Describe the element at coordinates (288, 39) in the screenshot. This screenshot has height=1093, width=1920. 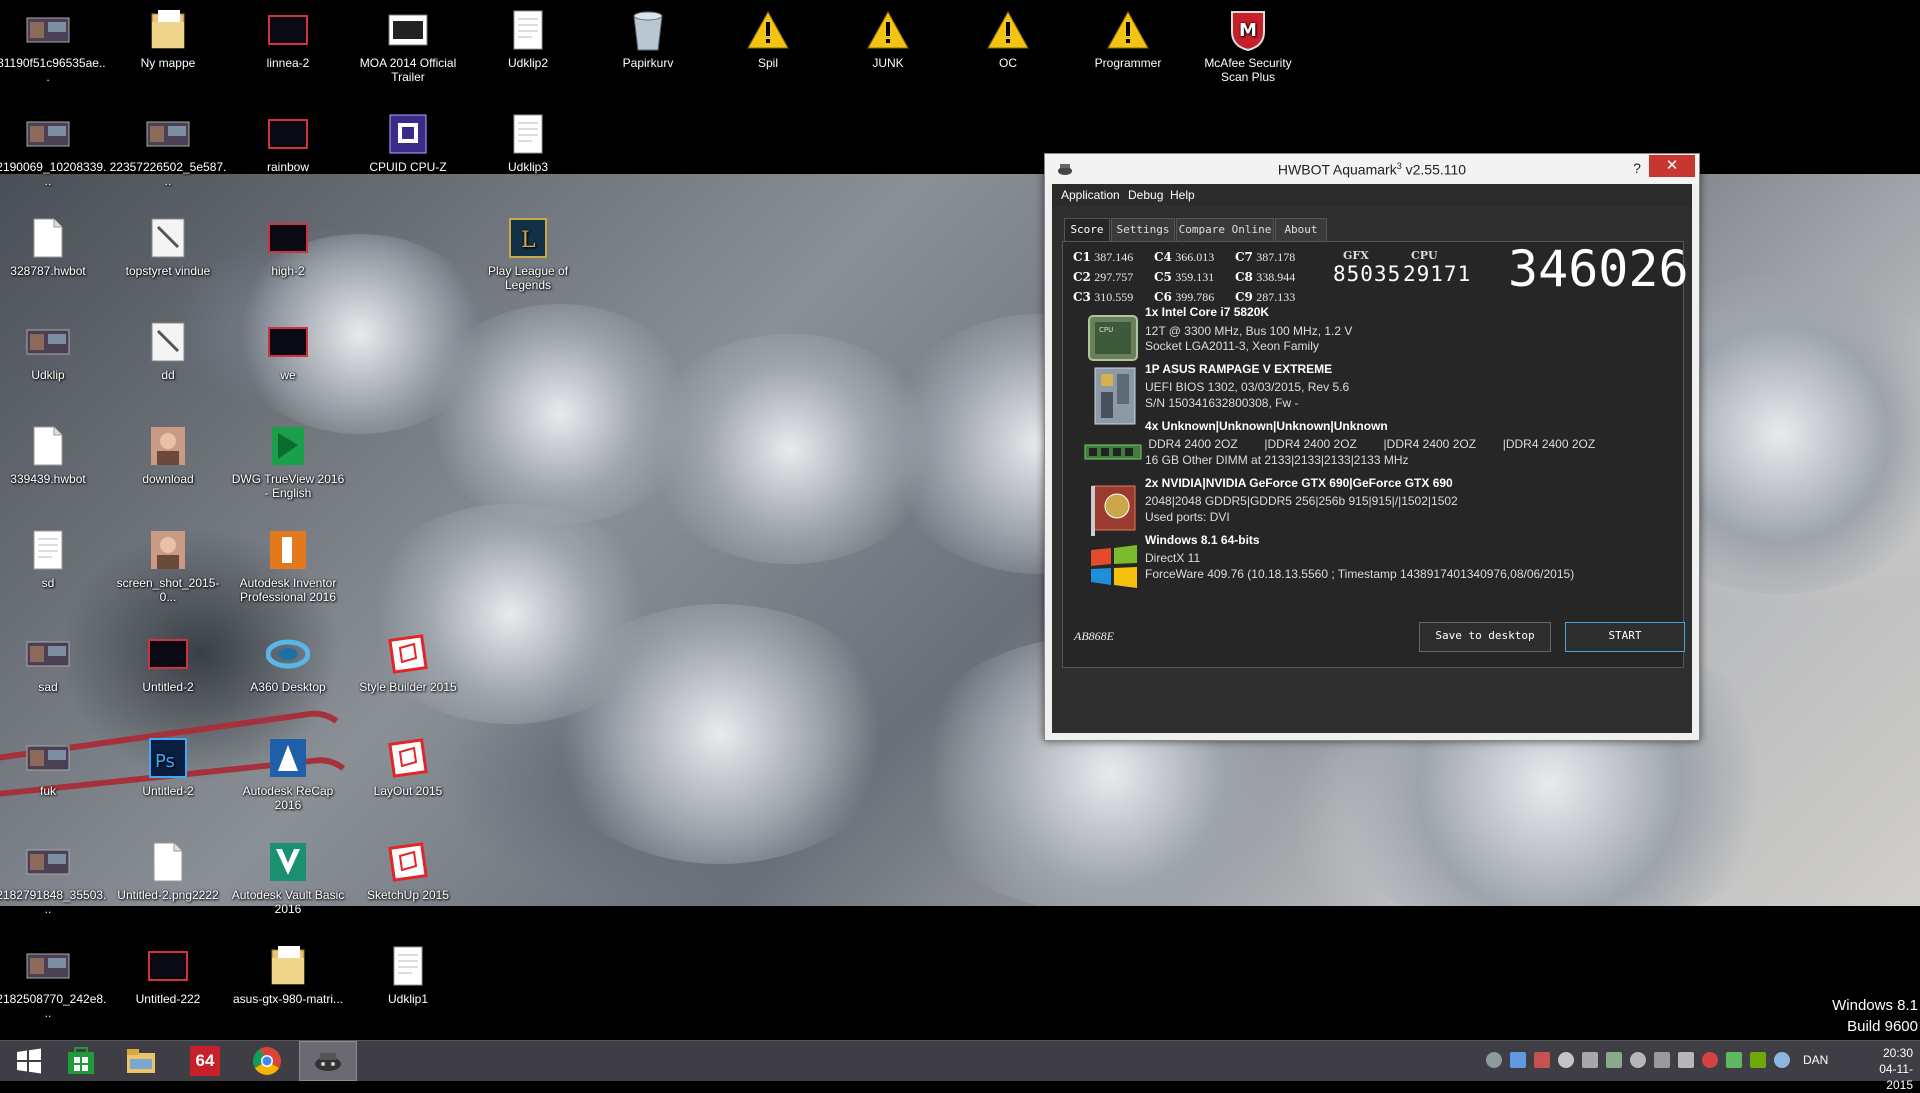
I see `desktop-icon: linnea-2` at that location.